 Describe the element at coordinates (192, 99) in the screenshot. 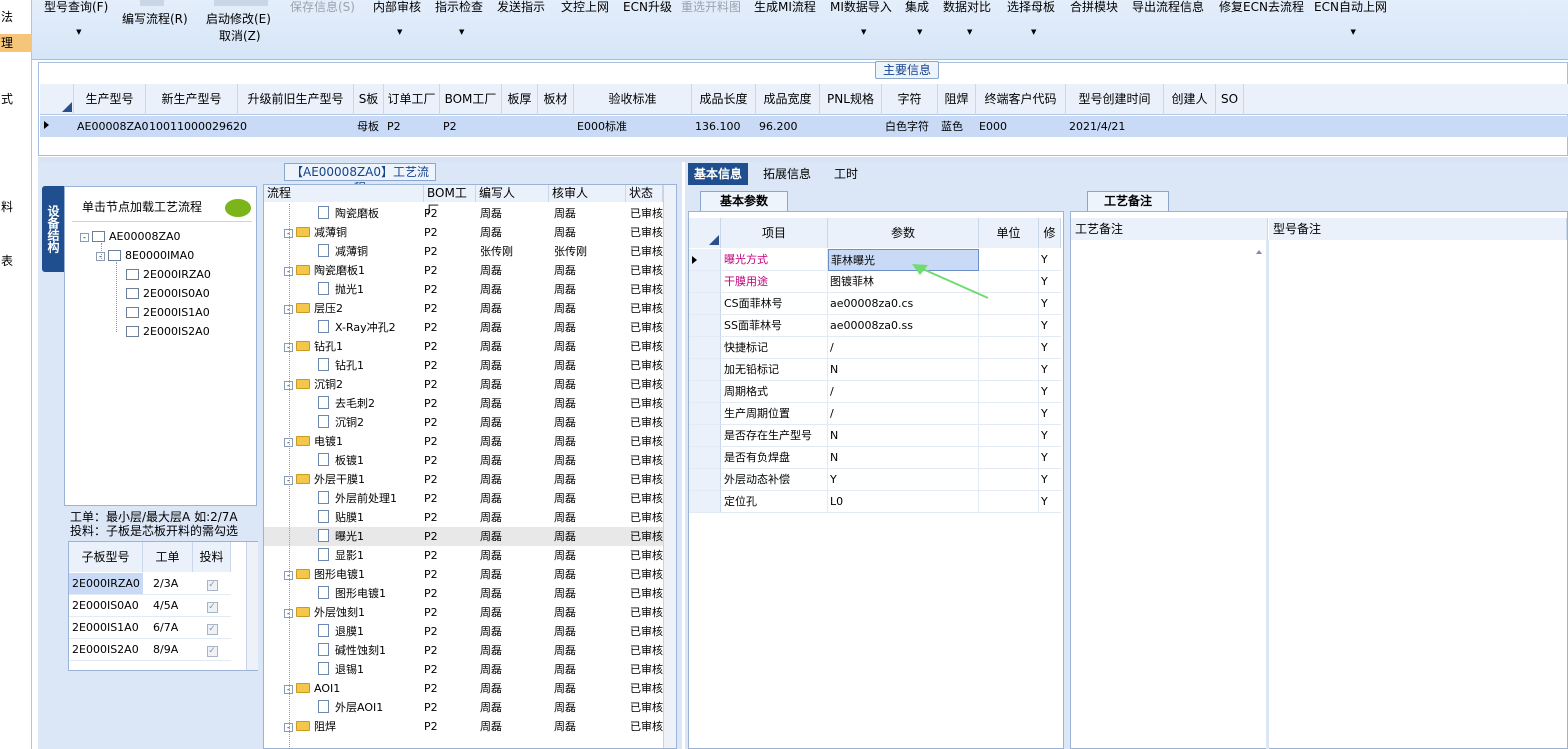

I see `main-info-column-header: 新生产型号` at that location.